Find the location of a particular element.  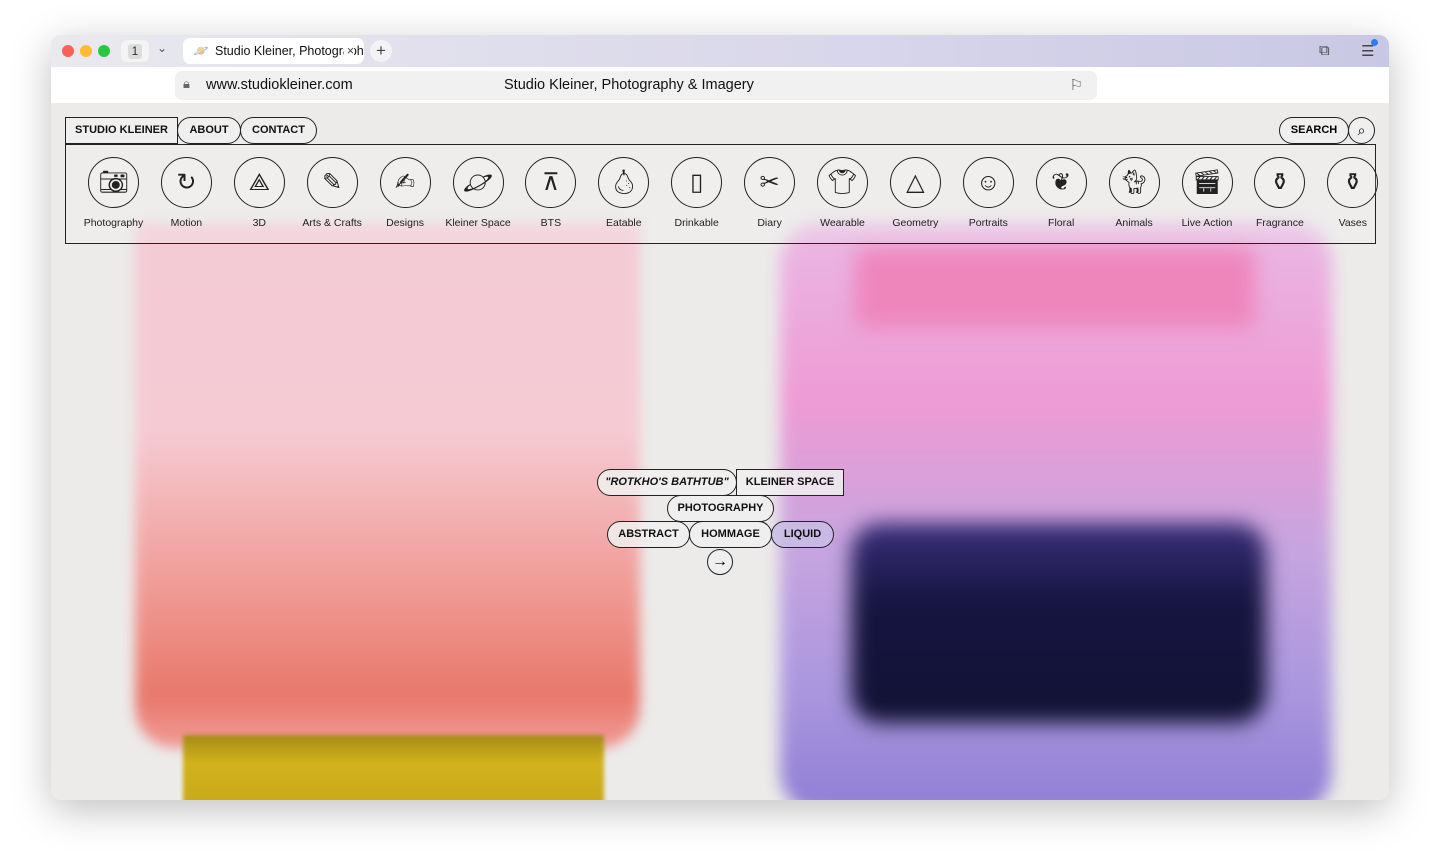

category-live-action: 🎬︎ Live Action is located at coordinates (1207, 193).